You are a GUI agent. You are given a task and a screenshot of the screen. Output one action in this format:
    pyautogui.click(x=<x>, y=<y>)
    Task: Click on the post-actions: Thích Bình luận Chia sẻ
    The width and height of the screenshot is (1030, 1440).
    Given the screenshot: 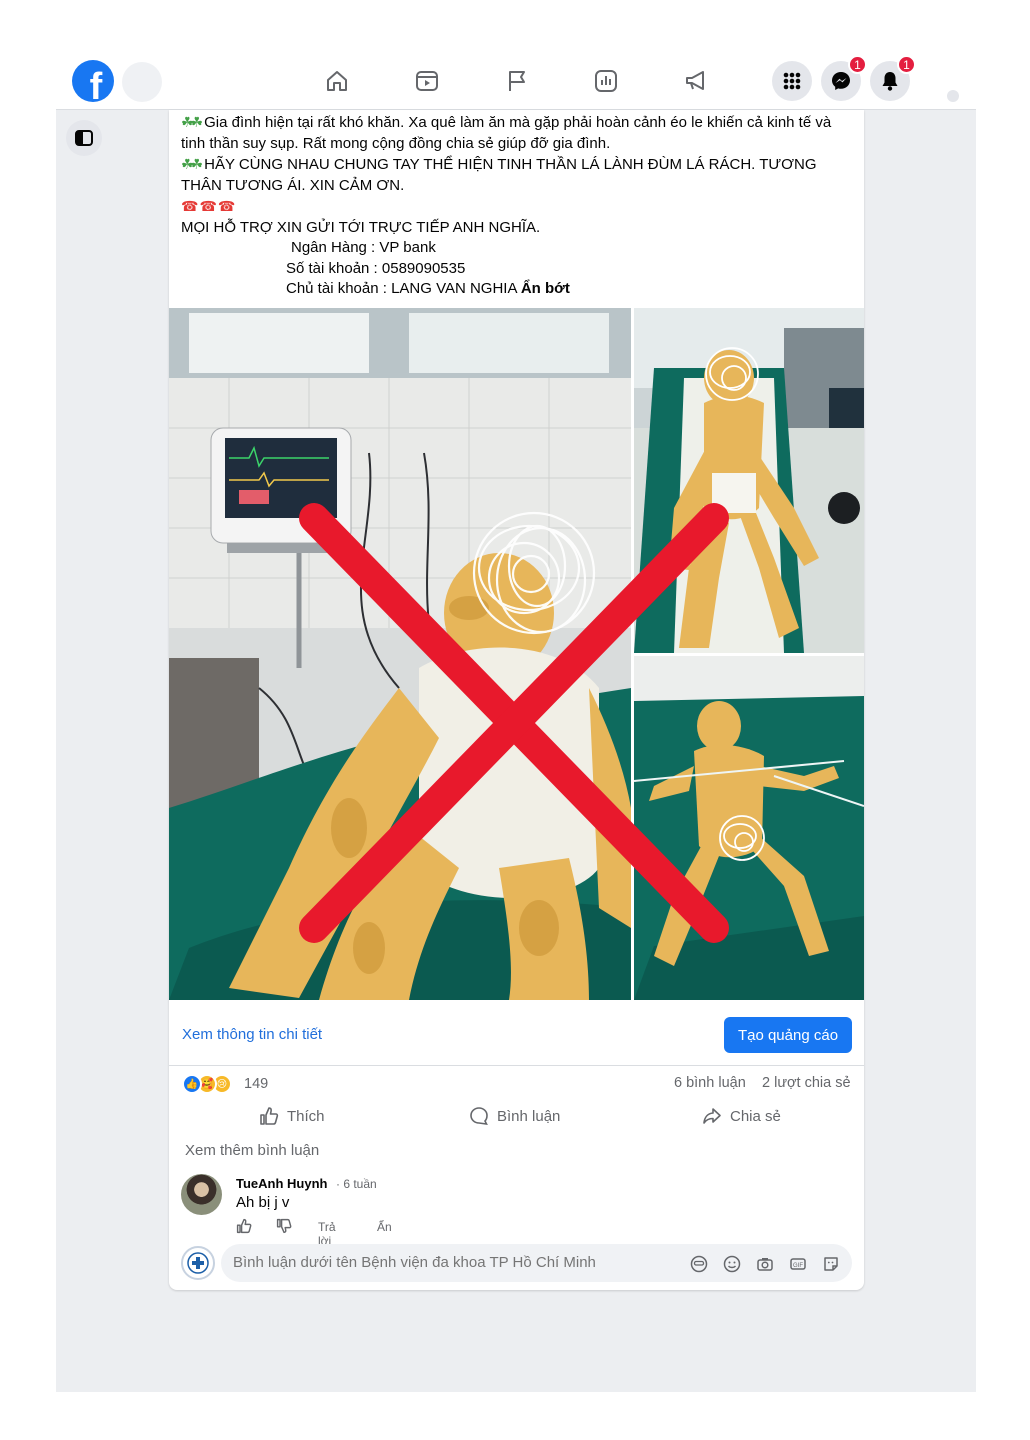 What is the action you would take?
    pyautogui.click(x=516, y=1119)
    